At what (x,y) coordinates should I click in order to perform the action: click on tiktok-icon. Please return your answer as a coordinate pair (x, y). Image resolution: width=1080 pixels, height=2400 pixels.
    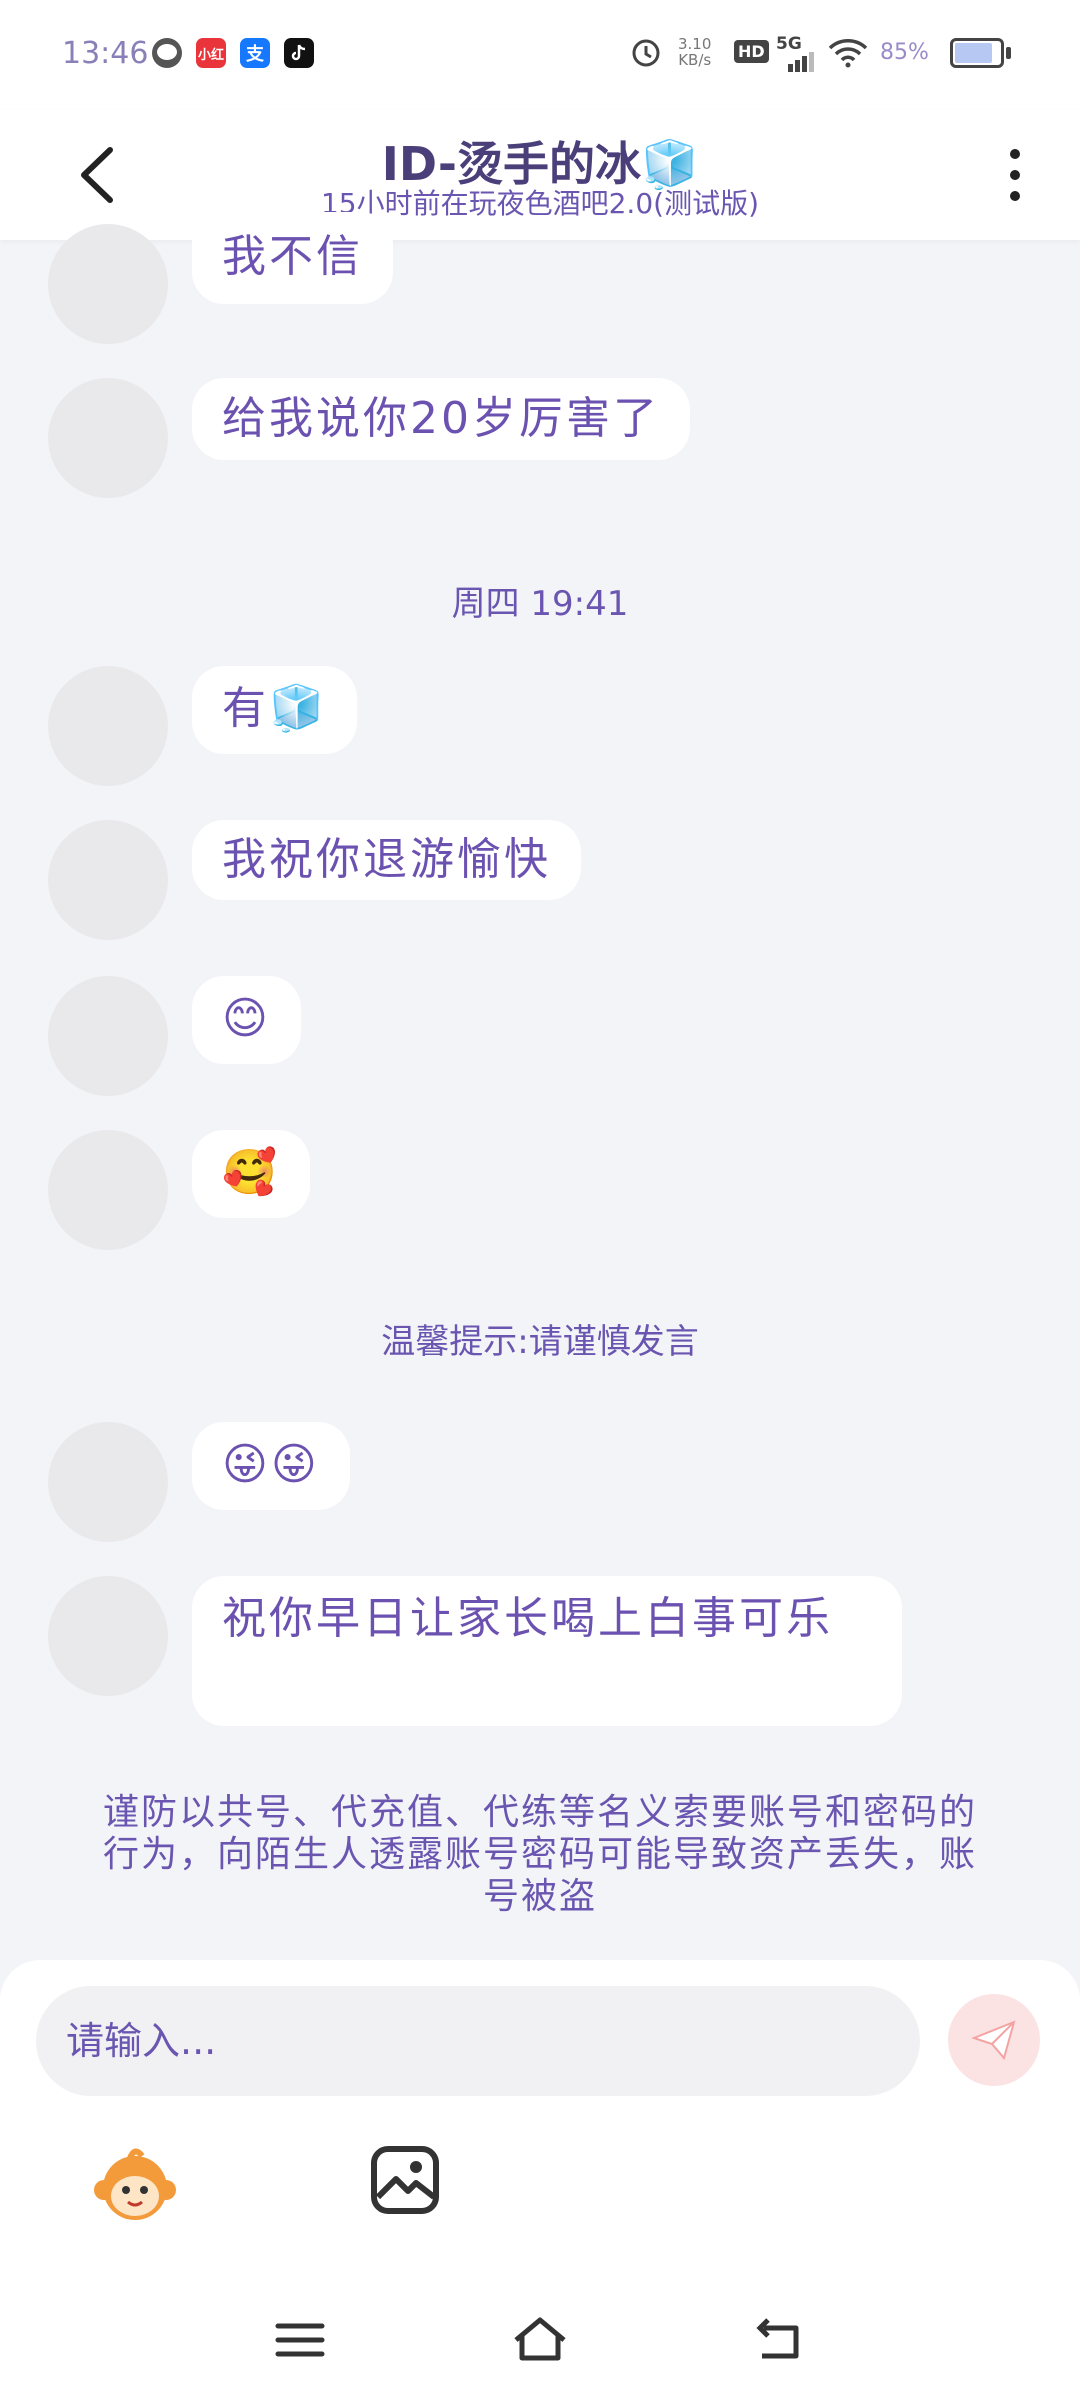
    Looking at the image, I should click on (299, 53).